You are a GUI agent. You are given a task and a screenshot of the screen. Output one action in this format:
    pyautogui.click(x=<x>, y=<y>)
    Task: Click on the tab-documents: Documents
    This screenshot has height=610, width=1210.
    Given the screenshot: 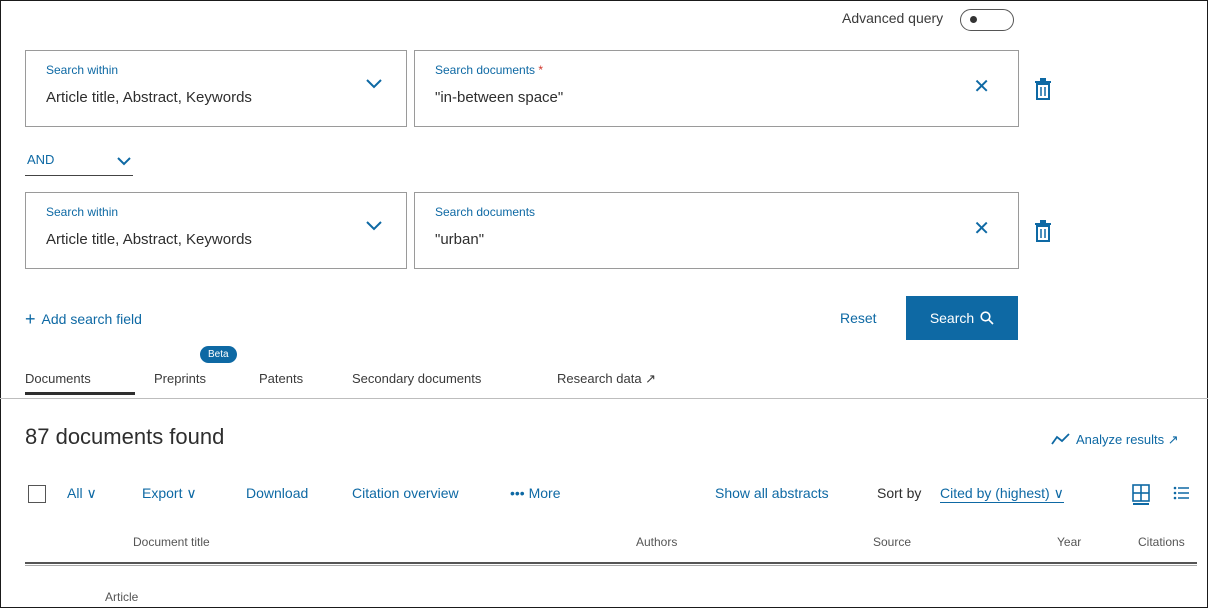 What is the action you would take?
    pyautogui.click(x=58, y=378)
    